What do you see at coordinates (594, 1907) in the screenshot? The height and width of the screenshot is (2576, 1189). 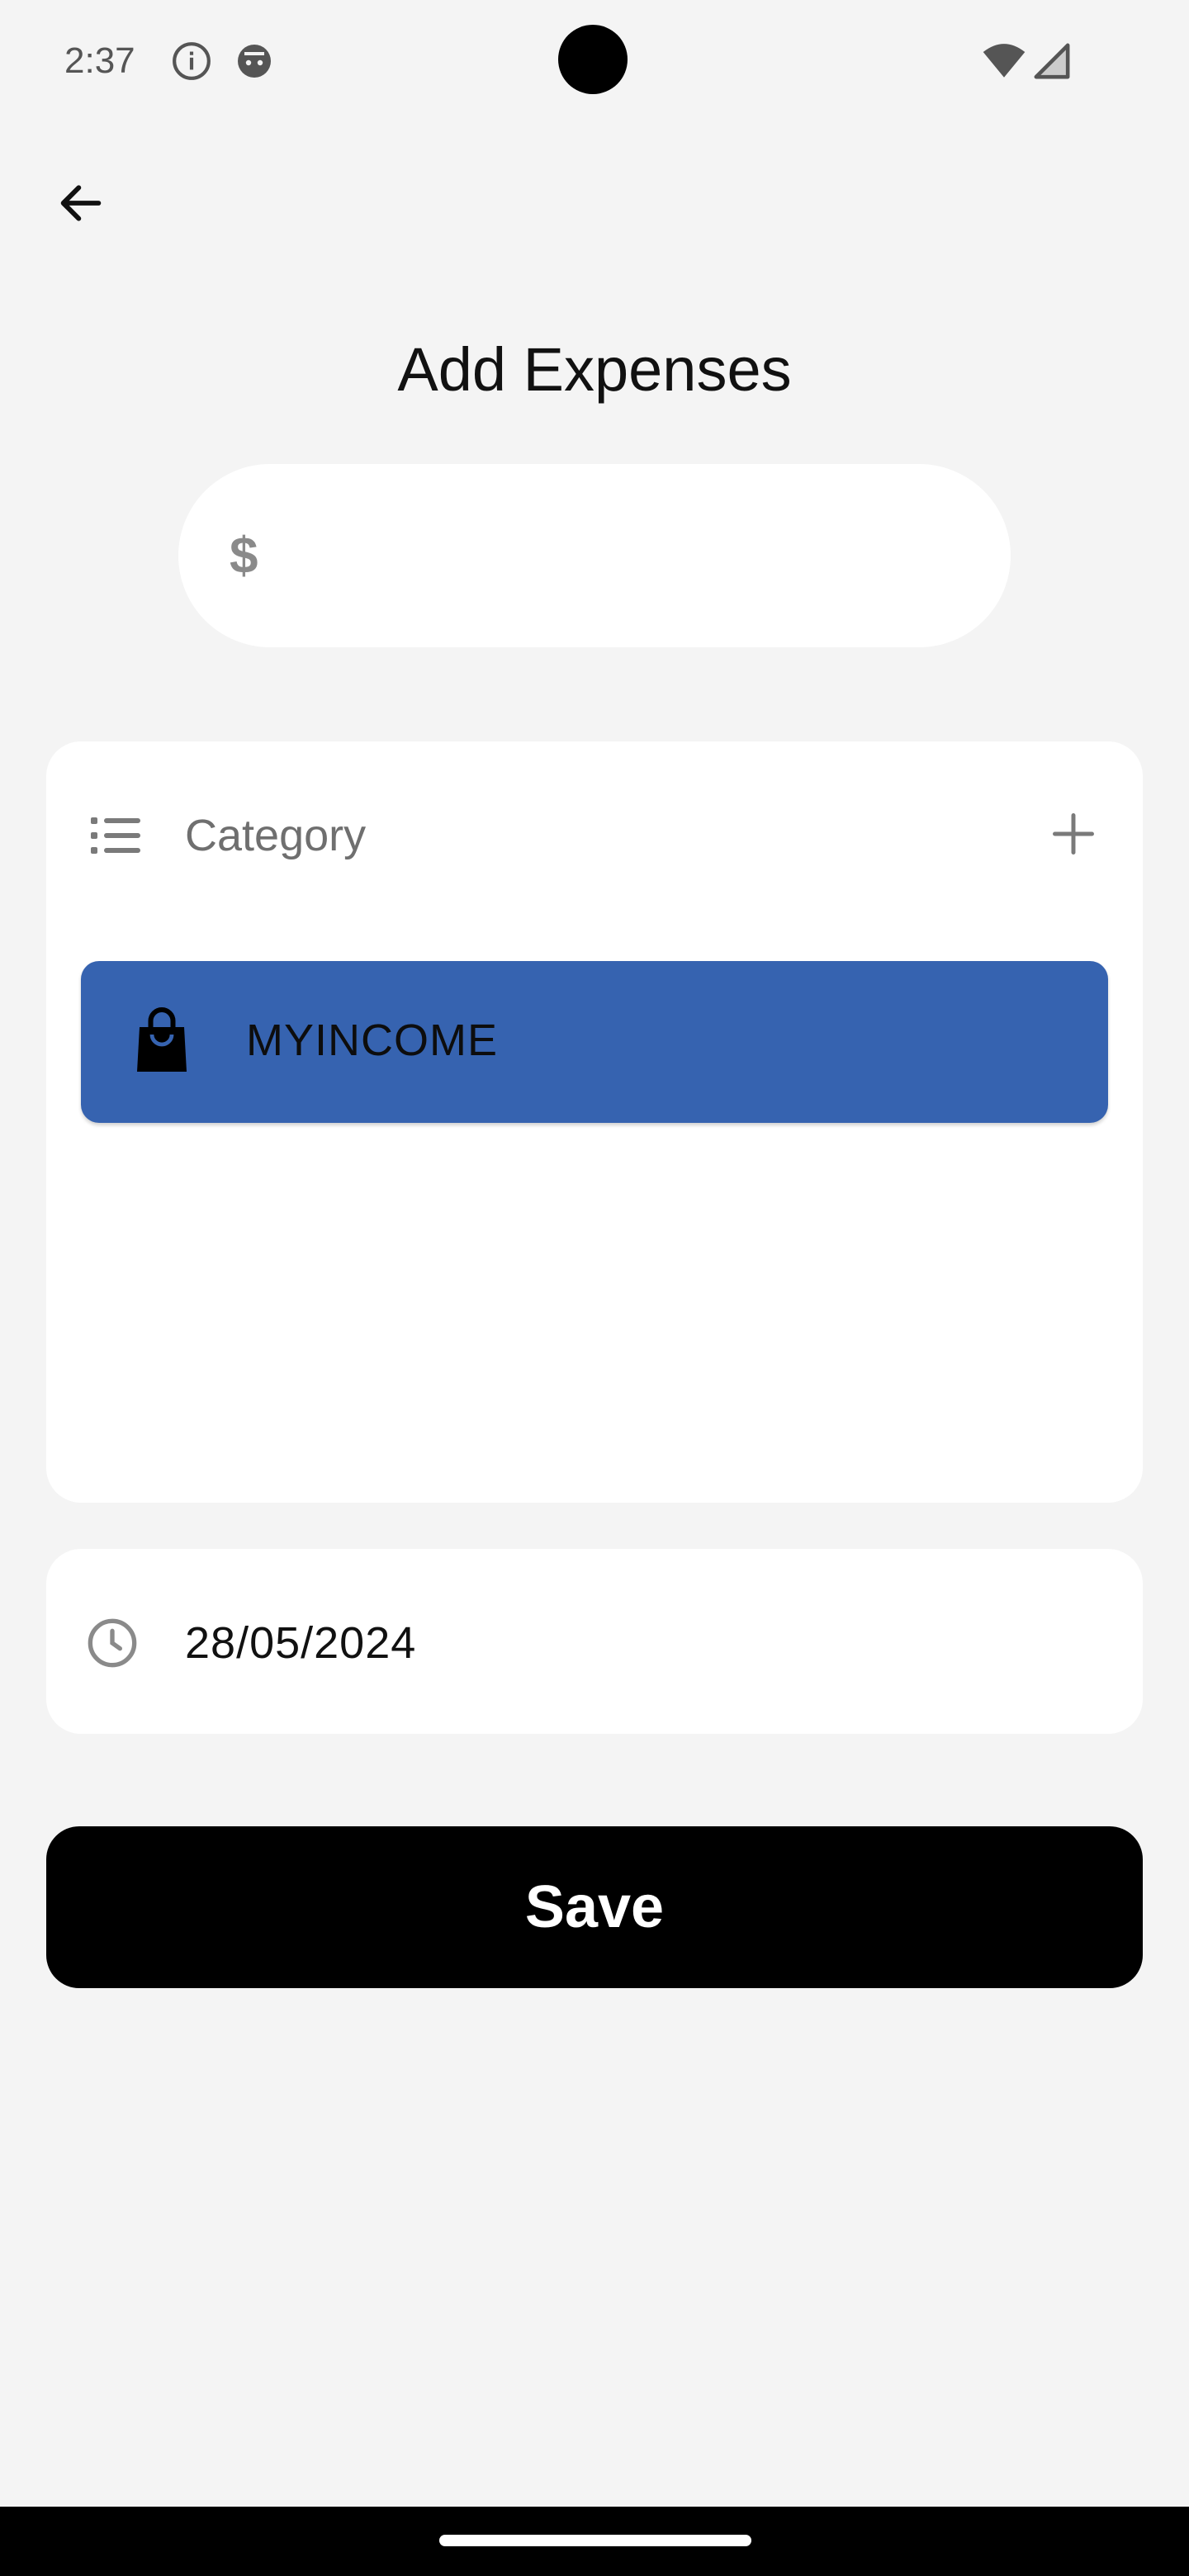 I see `save-button: Save` at bounding box center [594, 1907].